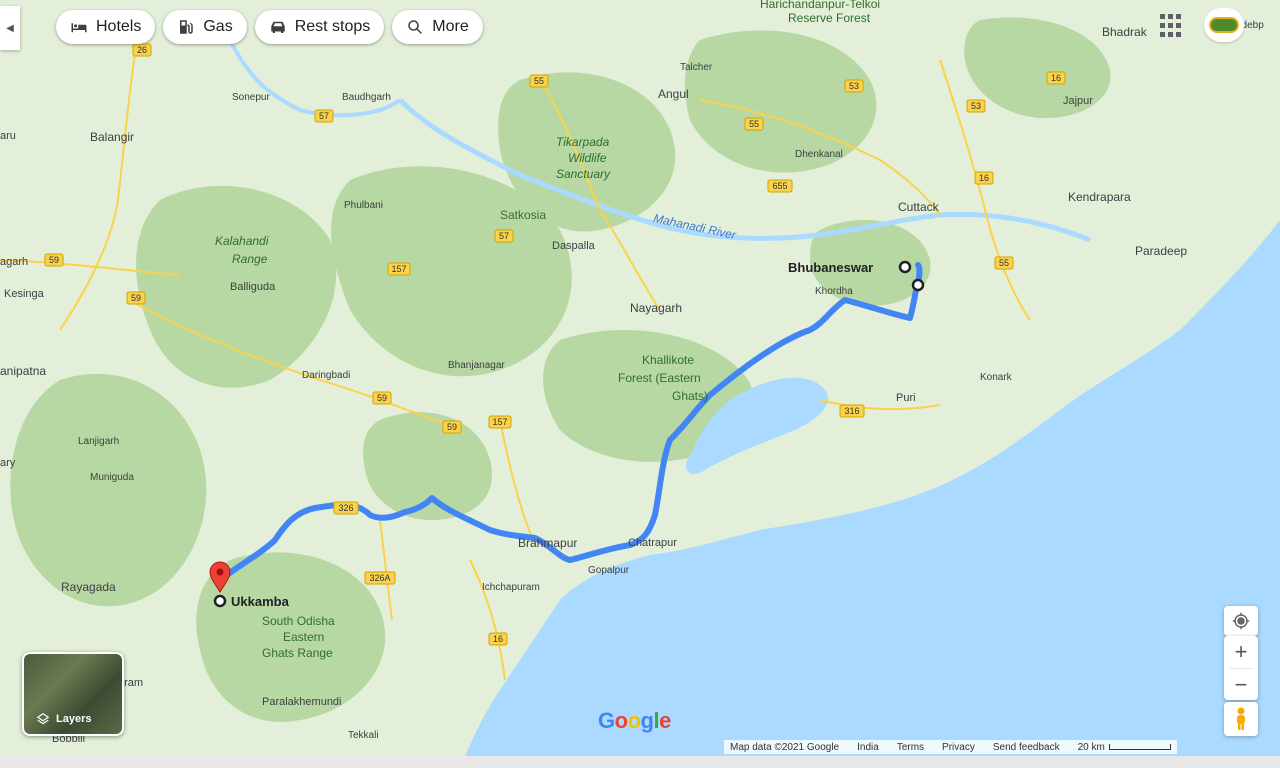 Image resolution: width=1280 pixels, height=768 pixels. Describe the element at coordinates (696, 67) in the screenshot. I see `city-label: Talcher` at that location.